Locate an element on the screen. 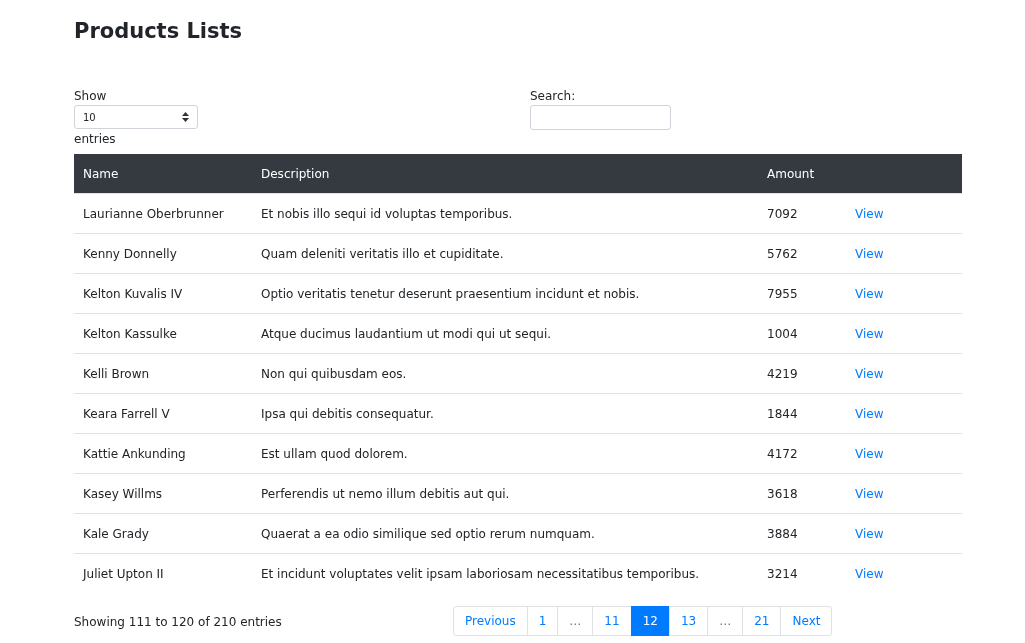 Image resolution: width=1025 pixels, height=643 pixels. page-button: Next is located at coordinates (806, 621).